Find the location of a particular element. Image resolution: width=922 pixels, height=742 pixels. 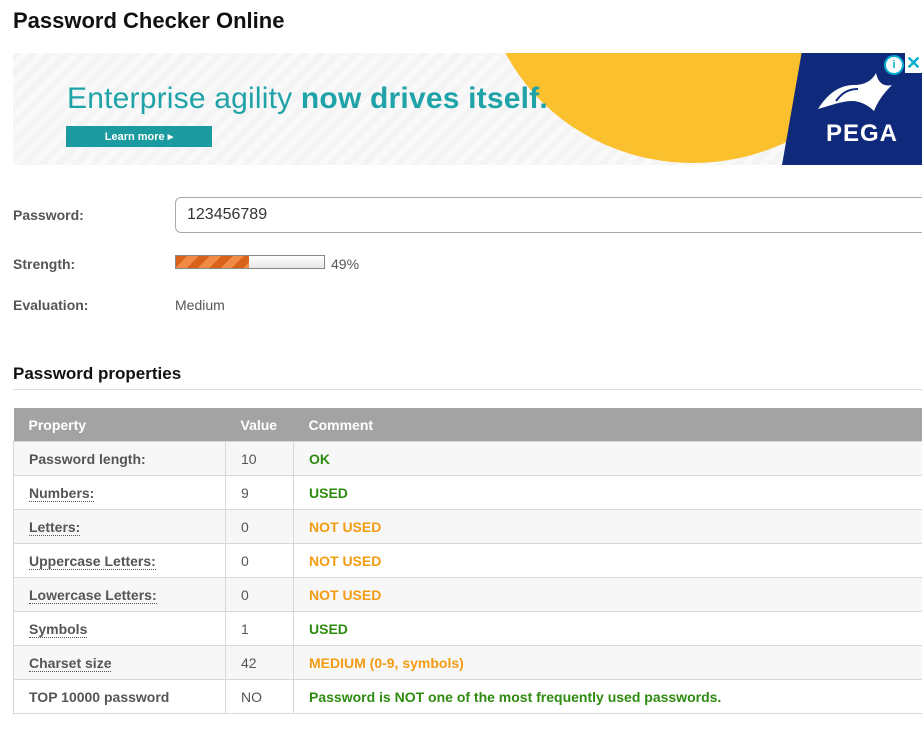

property-name-tooltip: Lowercase Letters: is located at coordinates (93, 595).